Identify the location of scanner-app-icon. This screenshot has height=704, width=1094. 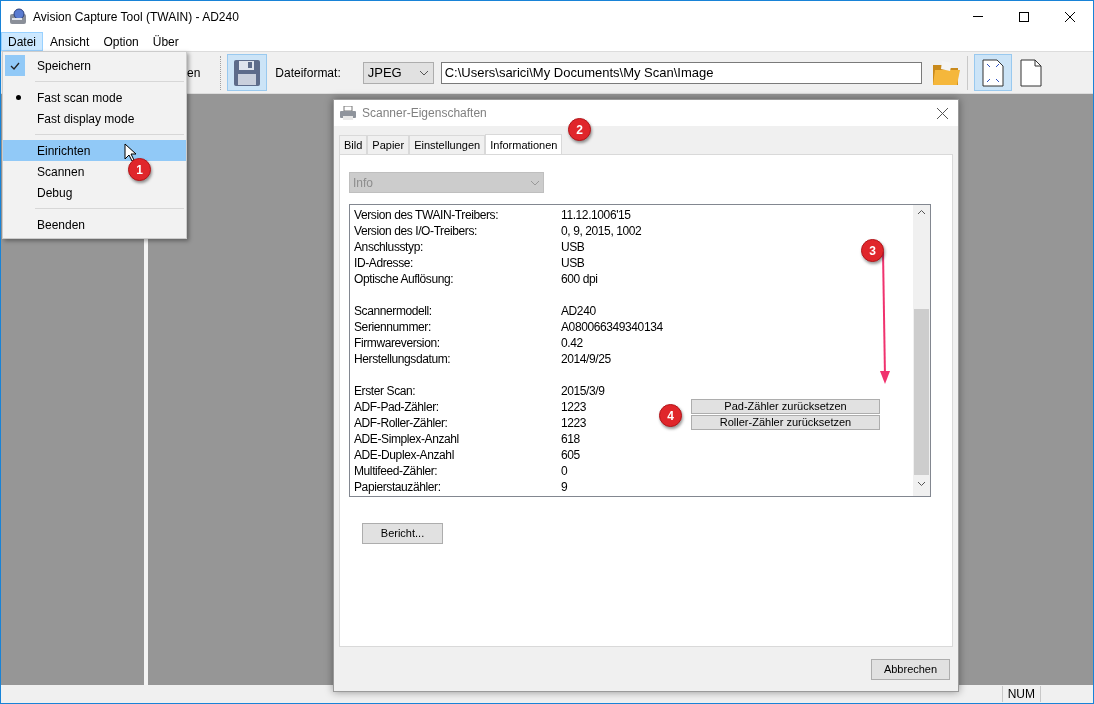
(18, 16).